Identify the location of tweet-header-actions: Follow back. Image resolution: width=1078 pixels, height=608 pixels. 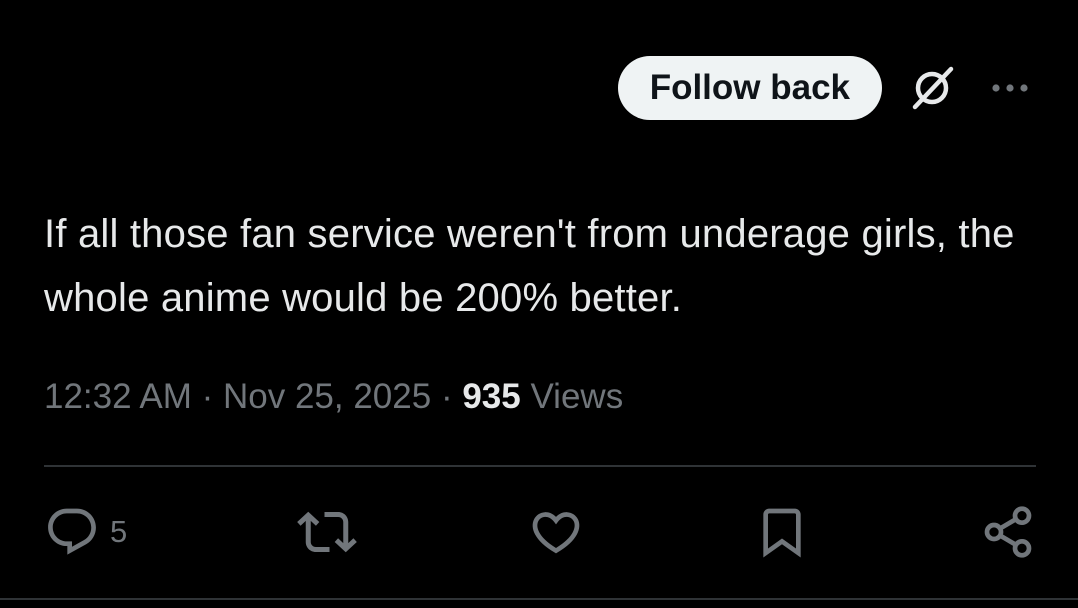
(827, 88).